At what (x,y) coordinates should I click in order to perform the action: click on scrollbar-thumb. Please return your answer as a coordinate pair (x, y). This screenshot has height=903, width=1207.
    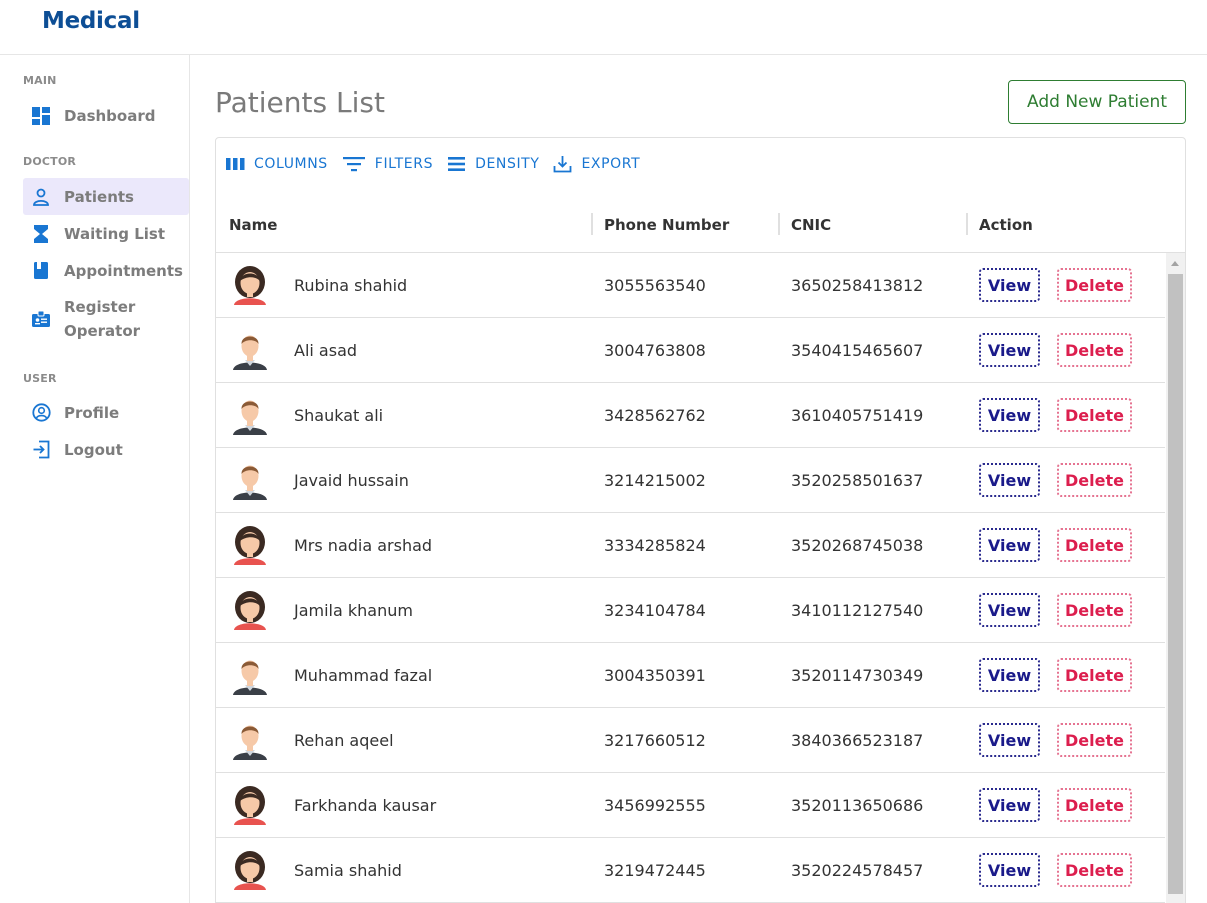
    Looking at the image, I should click on (1175, 584).